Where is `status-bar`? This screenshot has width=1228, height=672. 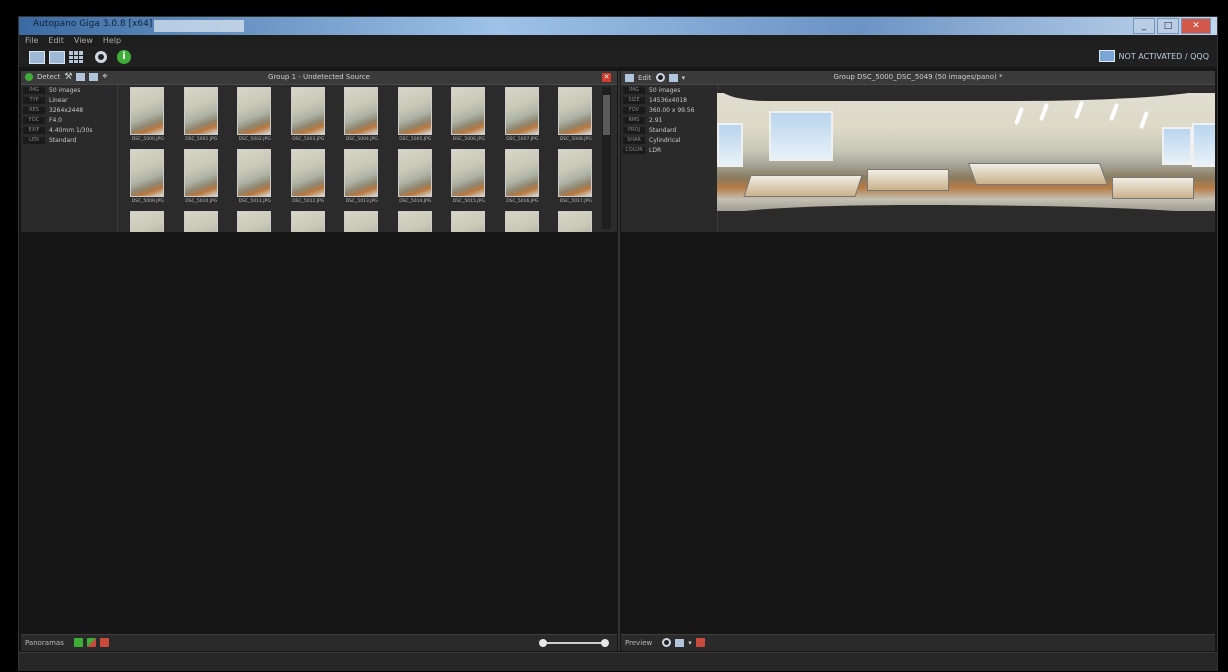
status-bar is located at coordinates (618, 661).